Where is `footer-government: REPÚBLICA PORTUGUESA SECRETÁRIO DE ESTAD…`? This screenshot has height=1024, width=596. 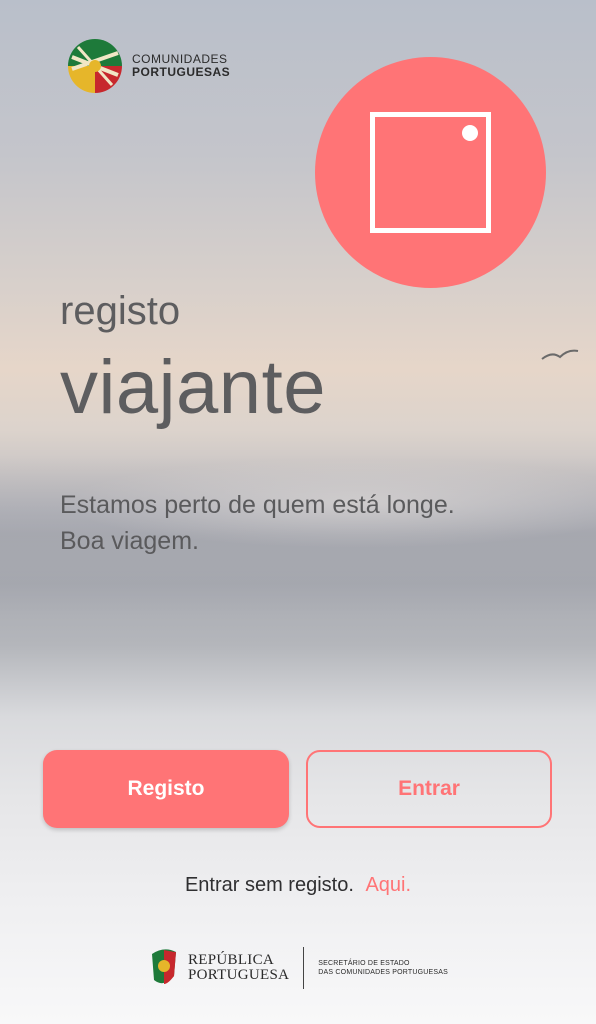
footer-government: REPÚBLICA PORTUGUESA SECRETÁRIO DE ESTAD… is located at coordinates (299, 968).